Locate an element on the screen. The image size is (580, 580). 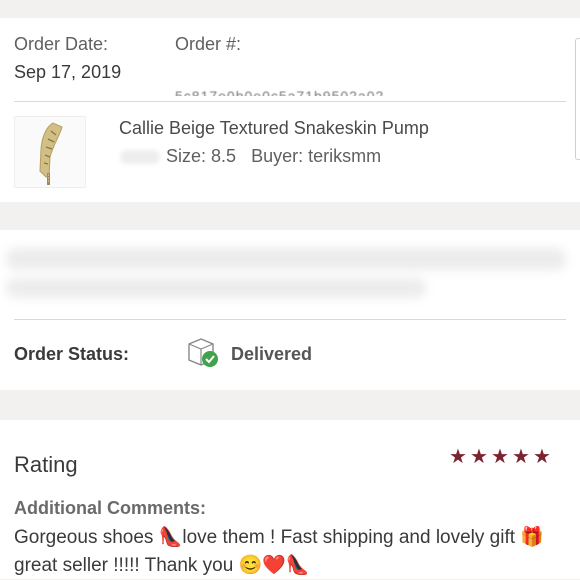
order-status-value: Delivered is located at coordinates (272, 354).